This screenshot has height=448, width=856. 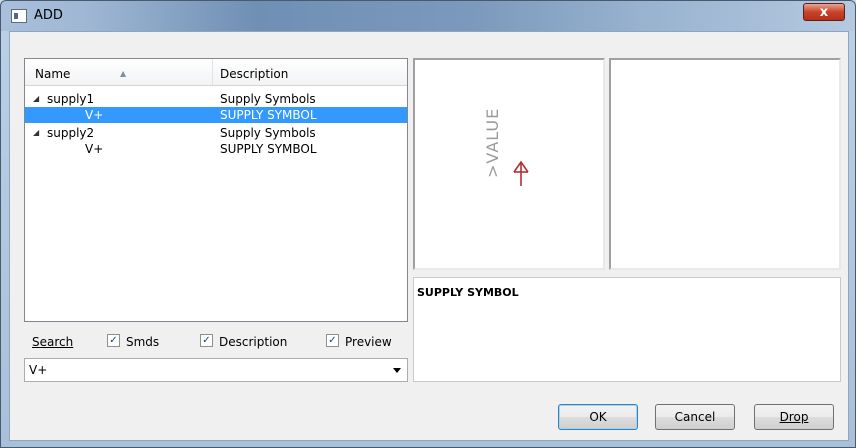 What do you see at coordinates (216, 133) in the screenshot?
I see `tree-row-supply2: ◢ supply2 Supply Symbols` at bounding box center [216, 133].